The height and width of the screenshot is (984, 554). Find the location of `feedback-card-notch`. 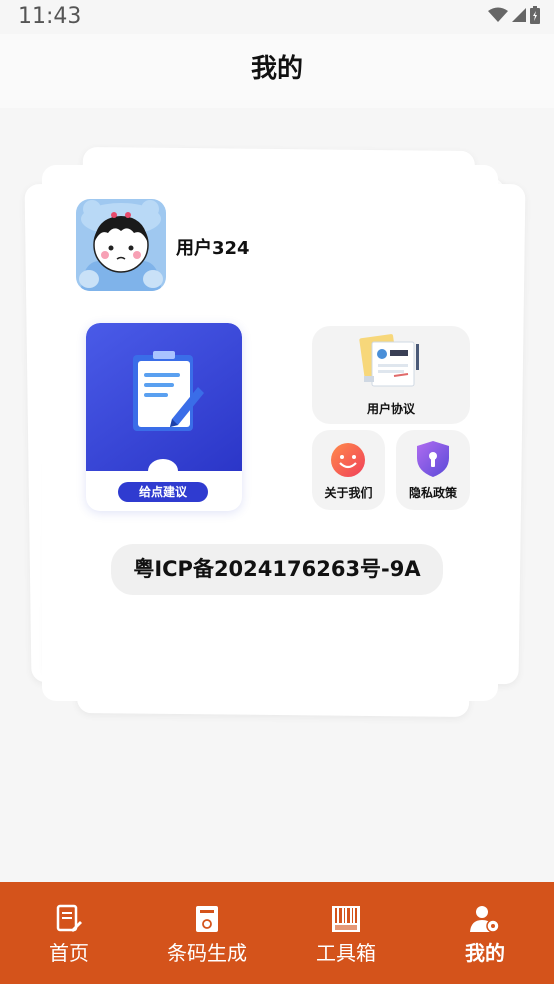

feedback-card-notch is located at coordinates (163, 471).